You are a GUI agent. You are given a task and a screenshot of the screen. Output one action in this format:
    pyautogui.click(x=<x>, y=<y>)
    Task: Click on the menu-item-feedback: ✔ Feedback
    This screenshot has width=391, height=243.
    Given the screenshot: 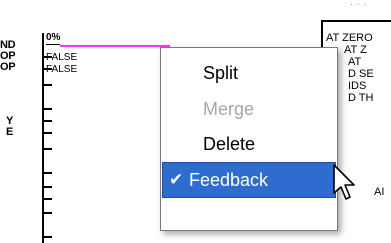 What is the action you would take?
    pyautogui.click(x=249, y=180)
    